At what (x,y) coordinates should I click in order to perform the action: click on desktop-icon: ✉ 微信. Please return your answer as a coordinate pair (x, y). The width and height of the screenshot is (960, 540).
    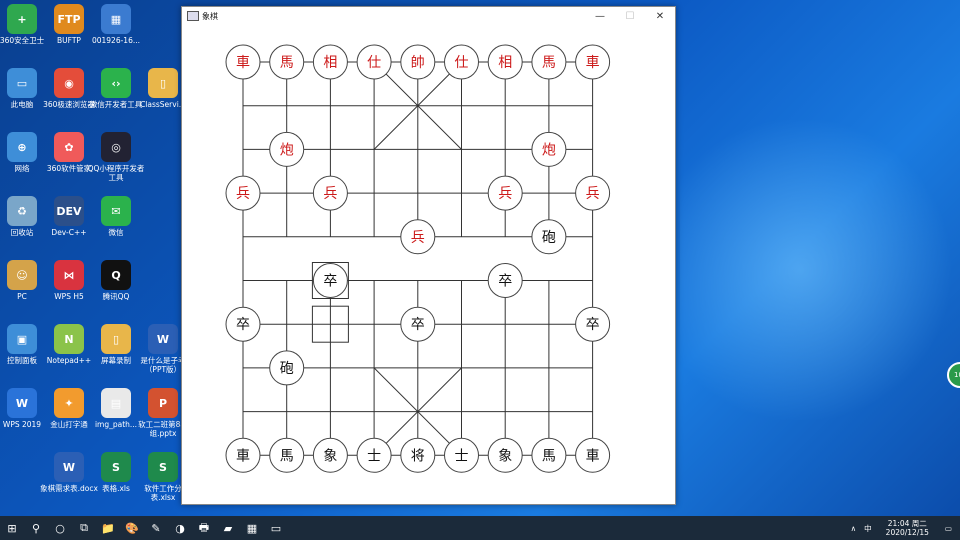
    Looking at the image, I should click on (116, 216).